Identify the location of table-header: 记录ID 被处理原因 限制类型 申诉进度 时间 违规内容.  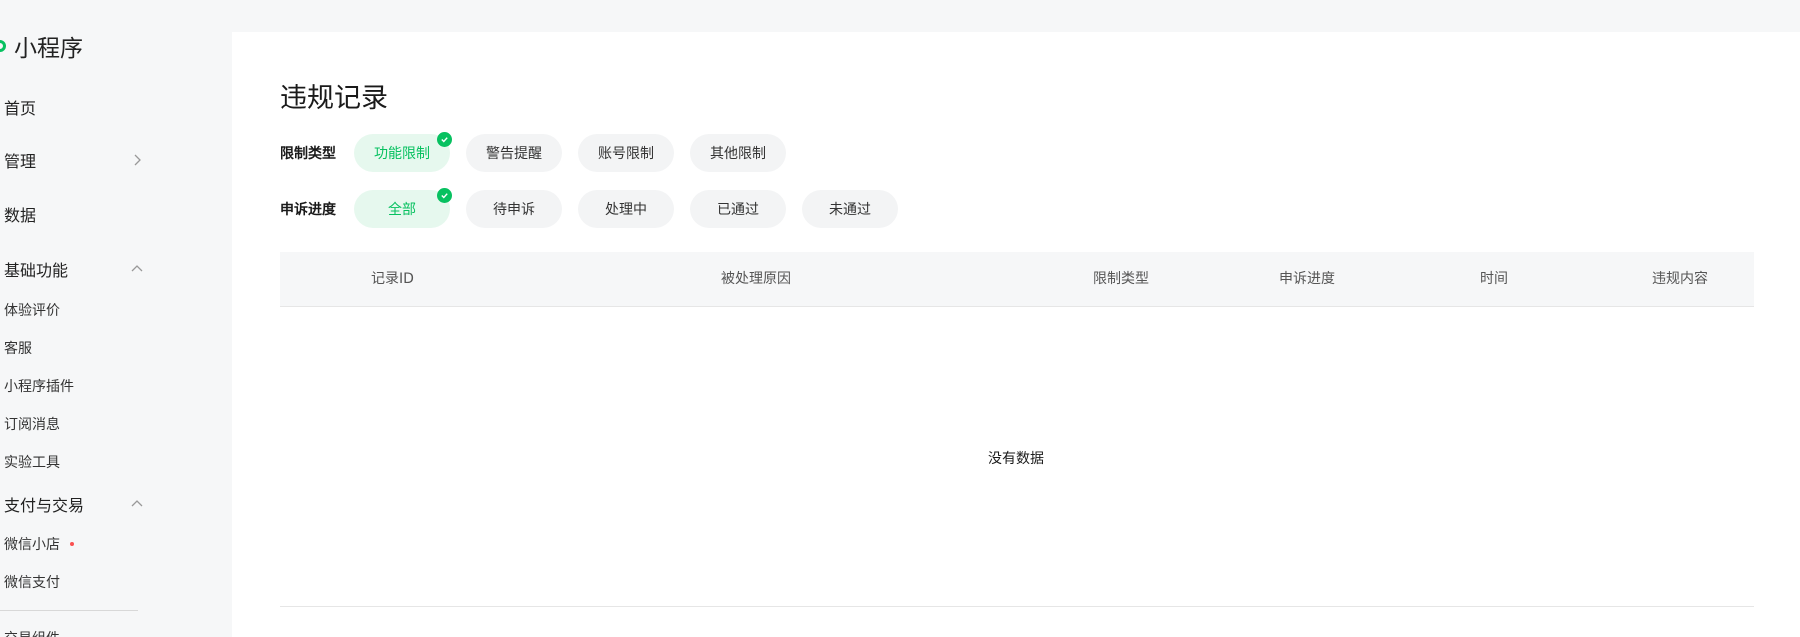
(1017, 279).